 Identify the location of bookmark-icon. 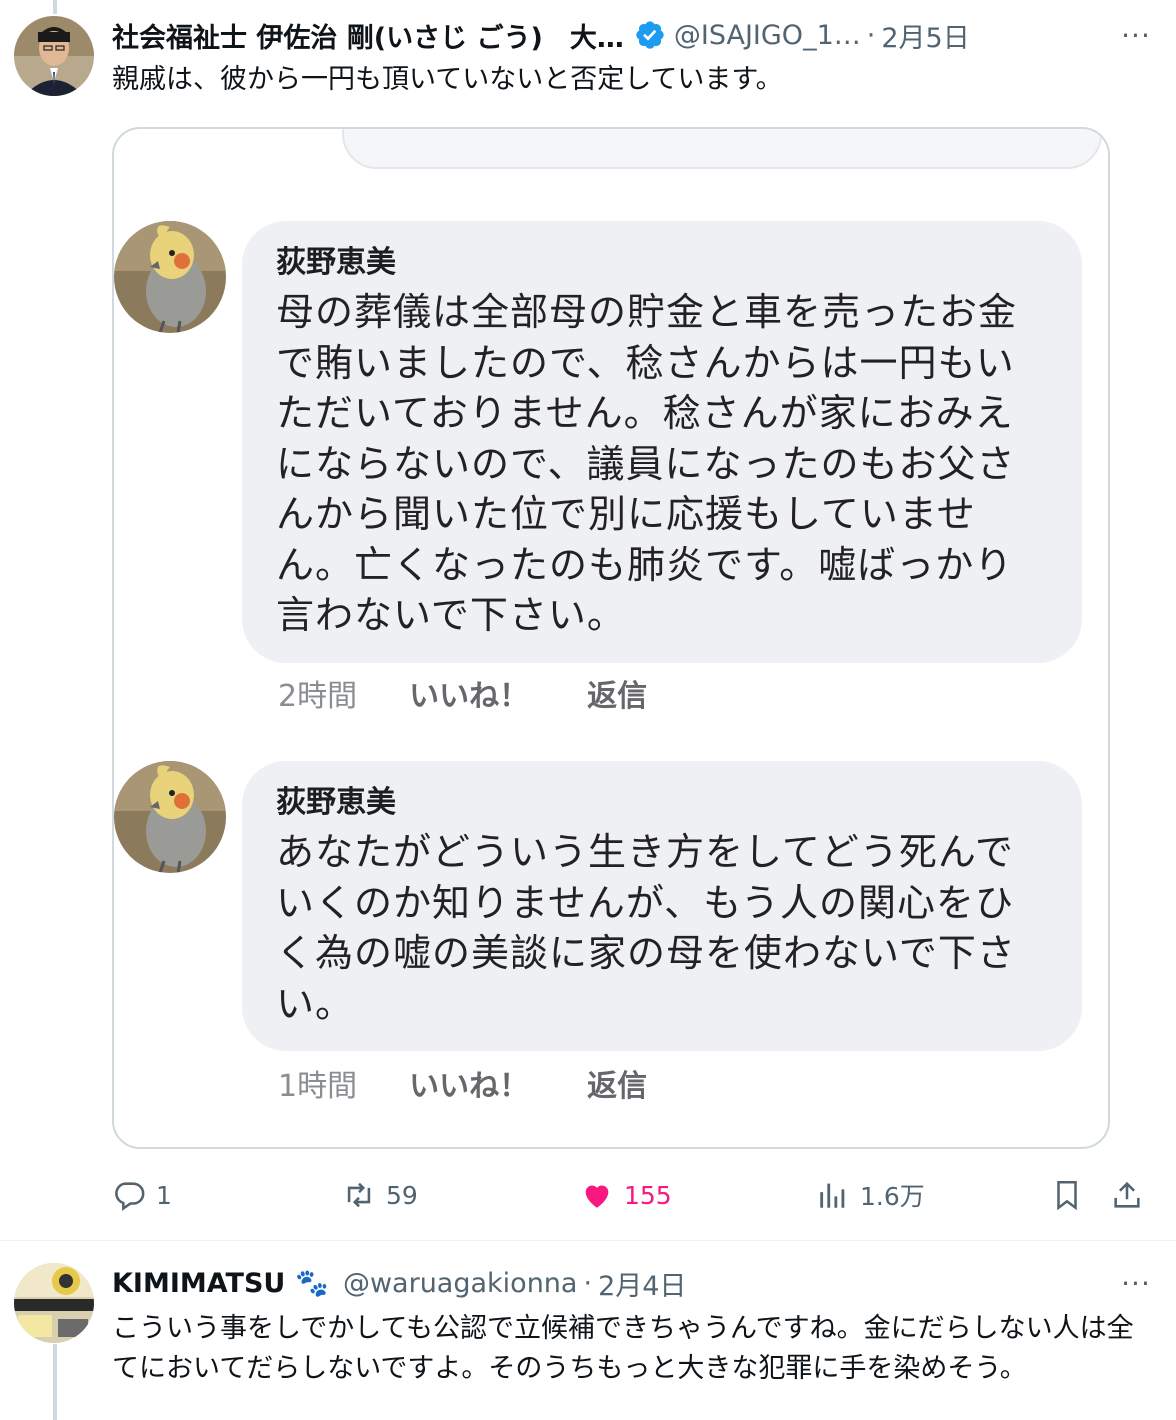
(1067, 1195).